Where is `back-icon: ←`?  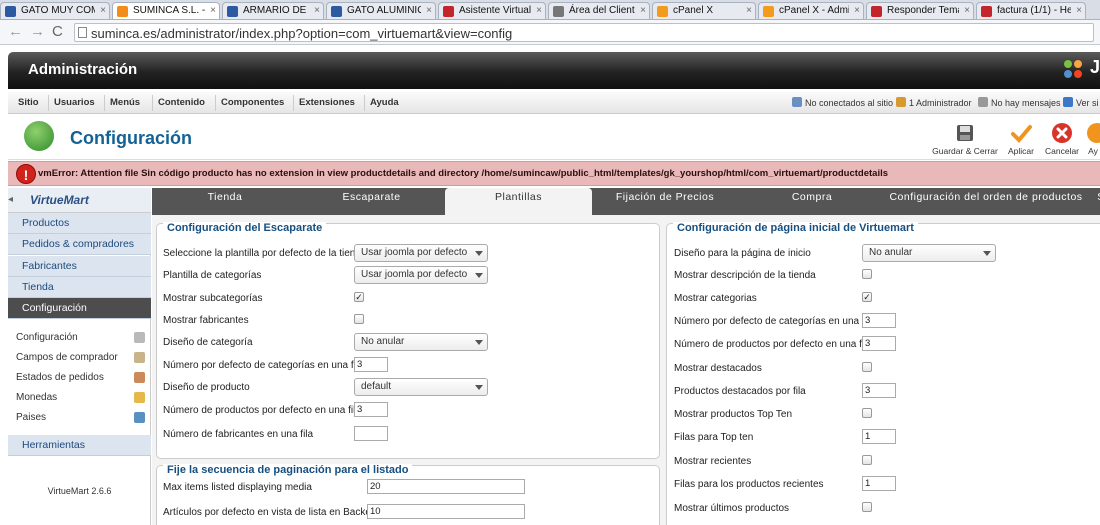 back-icon: ← is located at coordinates (15, 32).